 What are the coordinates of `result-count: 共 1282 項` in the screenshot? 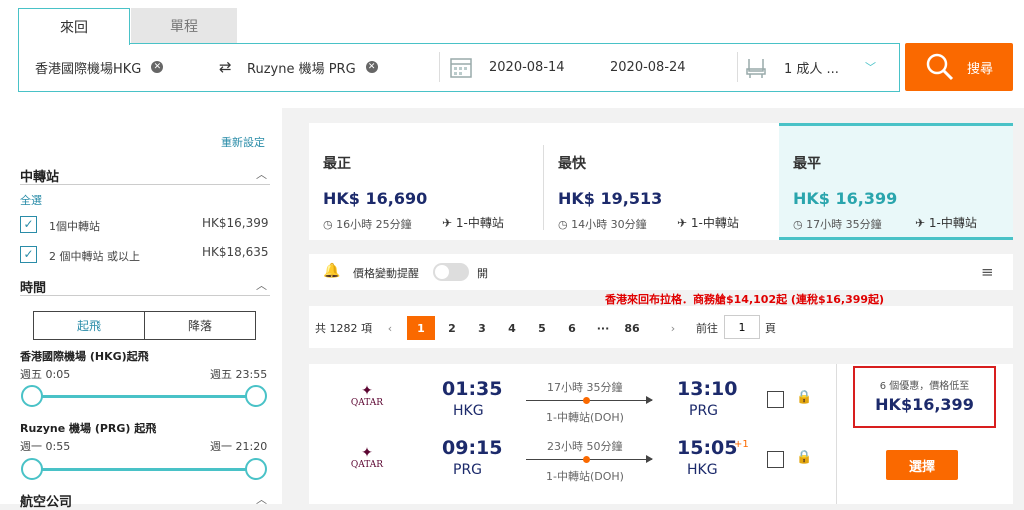 It's located at (343, 328).